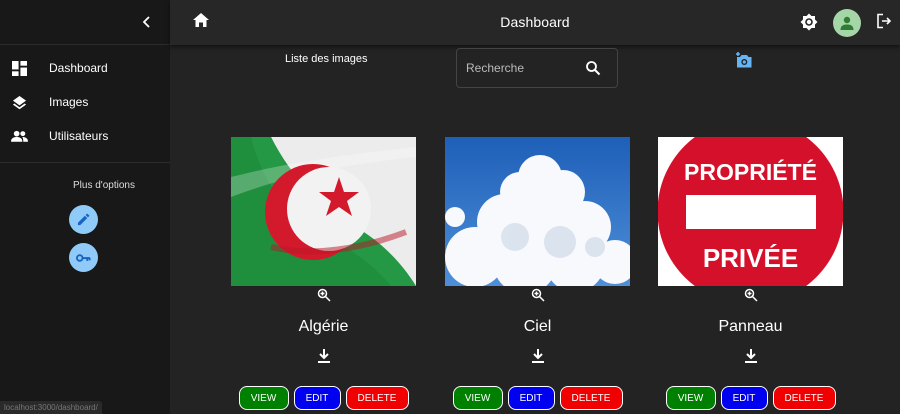 The height and width of the screenshot is (414, 900). I want to click on pencil-icon, so click(83, 219).